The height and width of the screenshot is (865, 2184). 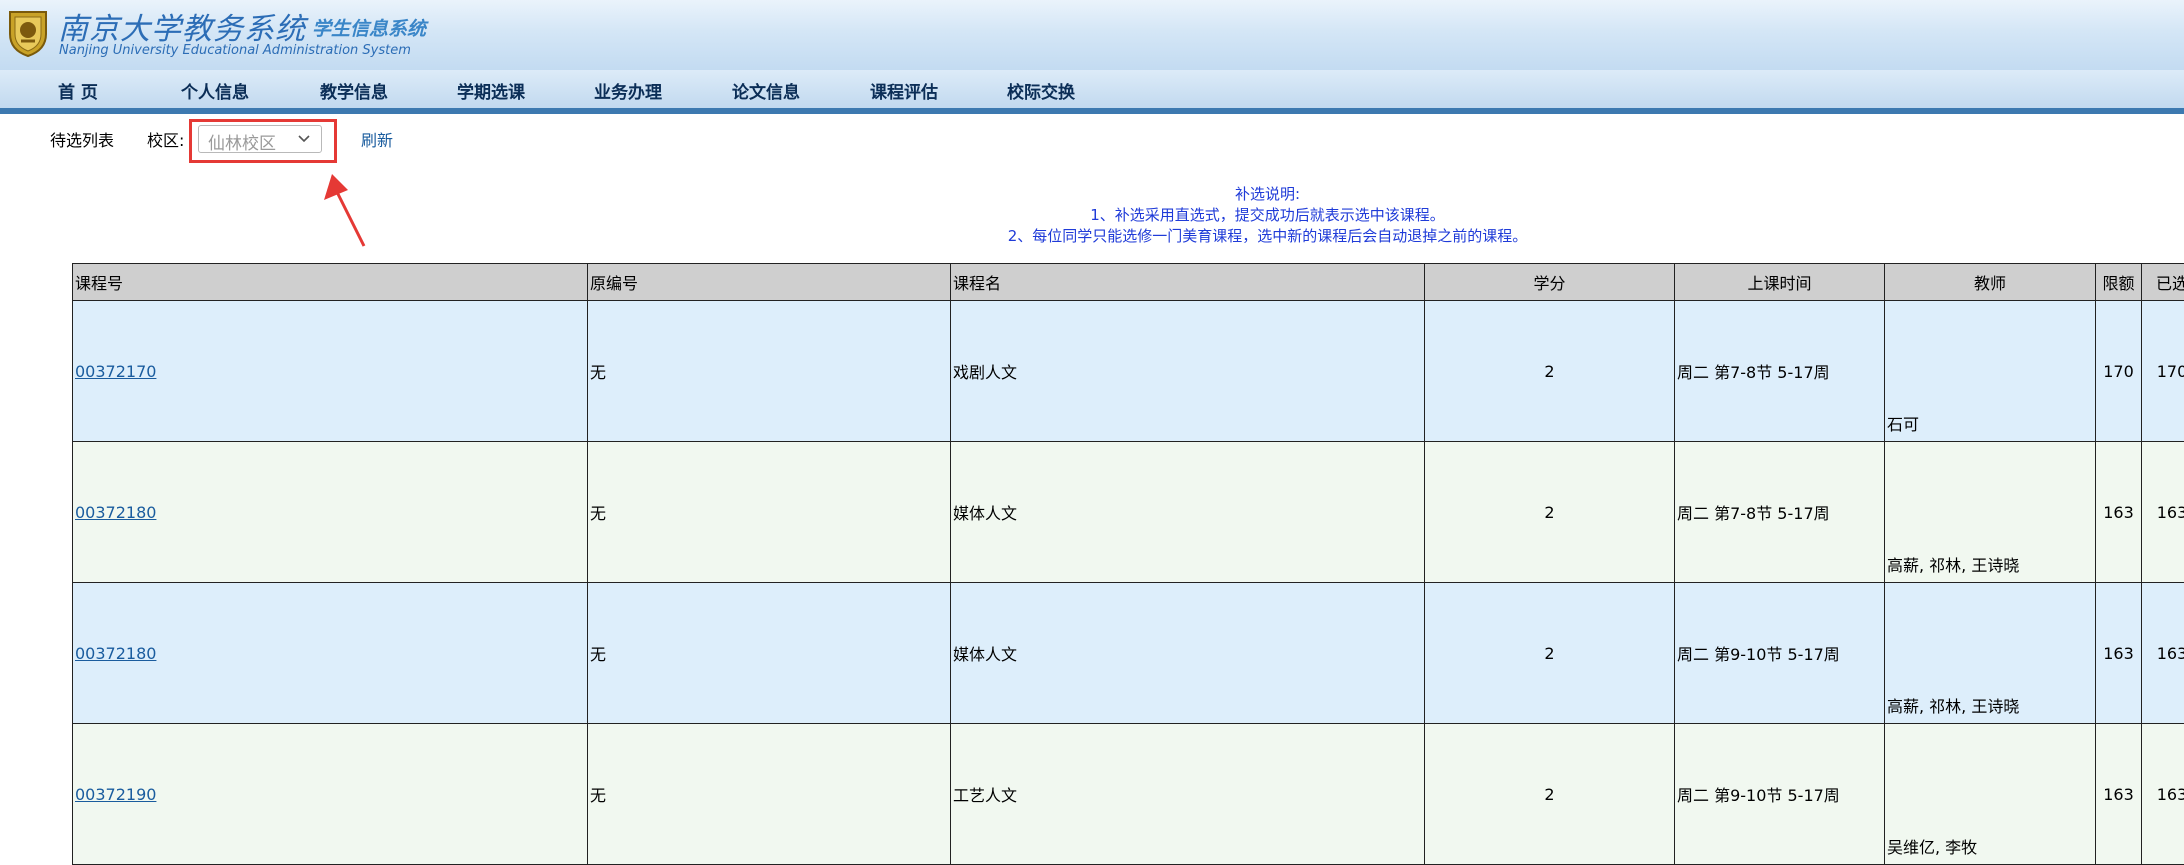 I want to click on app-subtitle: 学生信息系统, so click(x=369, y=27).